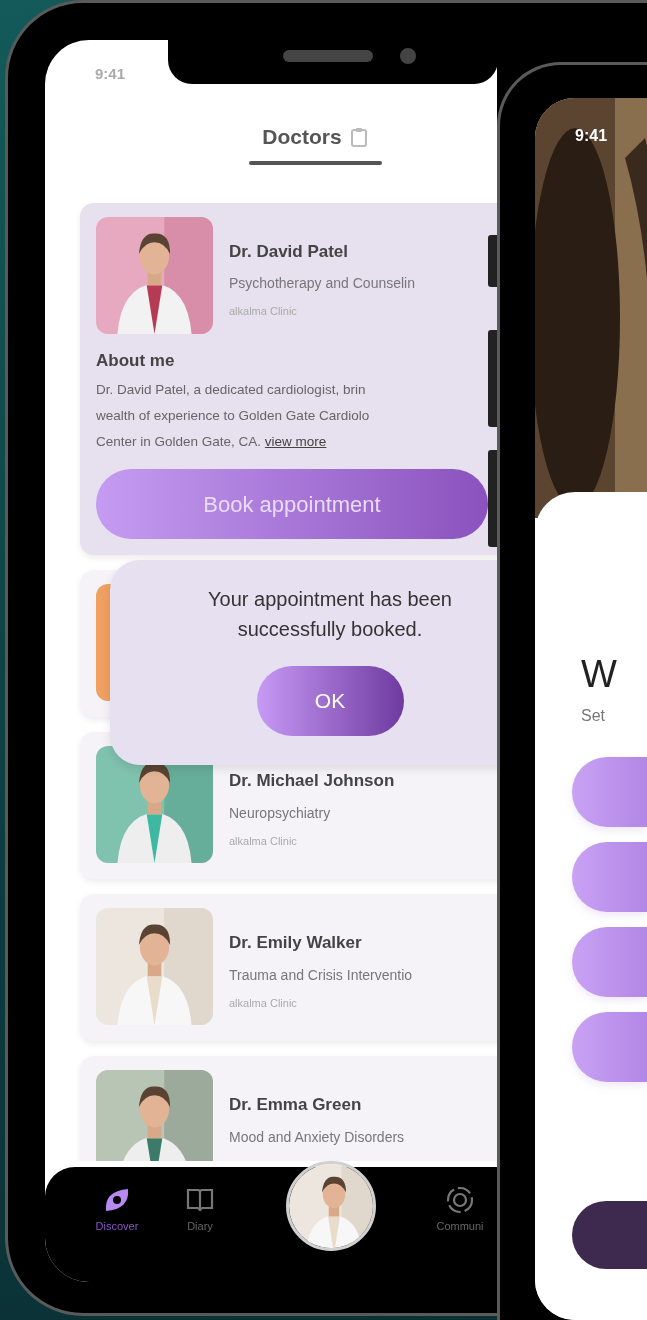  Describe the element at coordinates (460, 1200) in the screenshot. I see `target-icon` at that location.